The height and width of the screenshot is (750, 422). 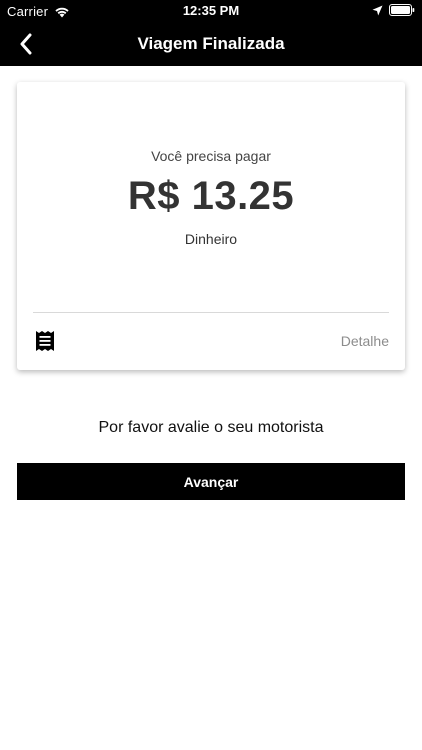 I want to click on payment-method: Dinheiro, so click(x=211, y=239).